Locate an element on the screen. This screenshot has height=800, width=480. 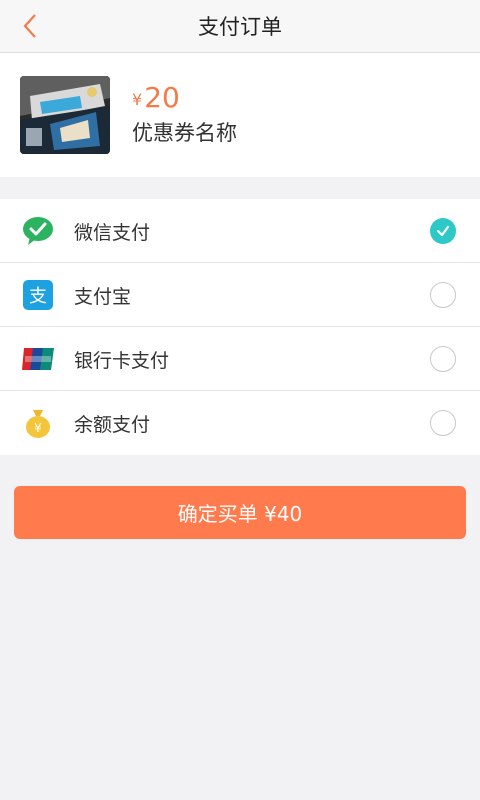
payment-option-label: 余额支付 is located at coordinates (112, 424).